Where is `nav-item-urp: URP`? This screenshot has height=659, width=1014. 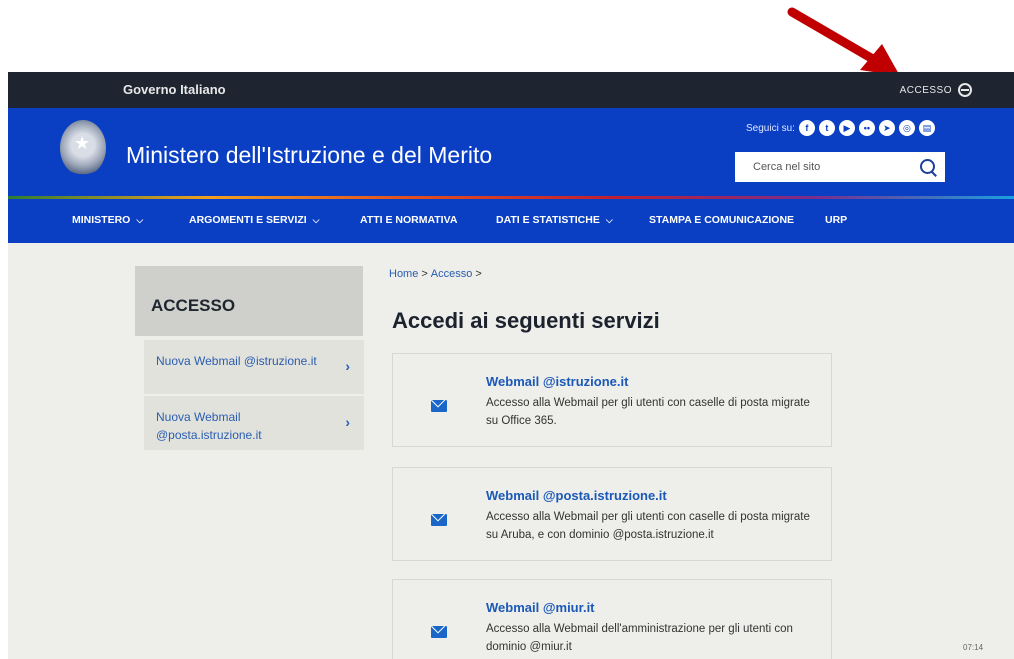 nav-item-urp: URP is located at coordinates (836, 220).